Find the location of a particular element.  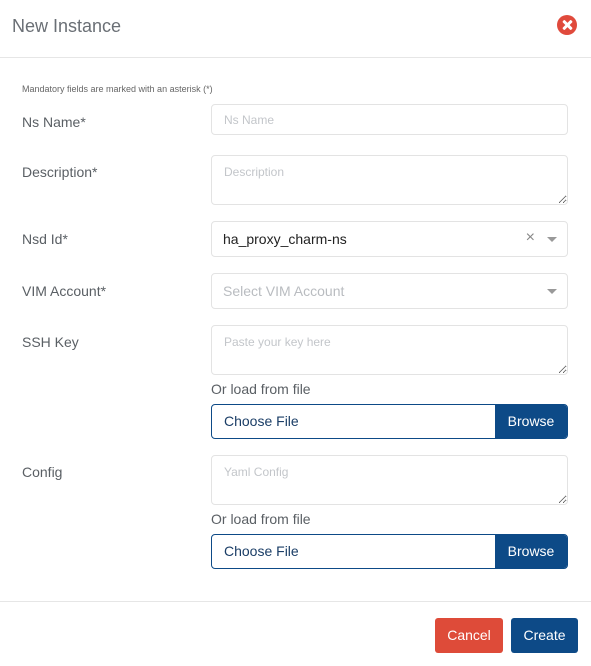

ns-name-input is located at coordinates (389, 119).